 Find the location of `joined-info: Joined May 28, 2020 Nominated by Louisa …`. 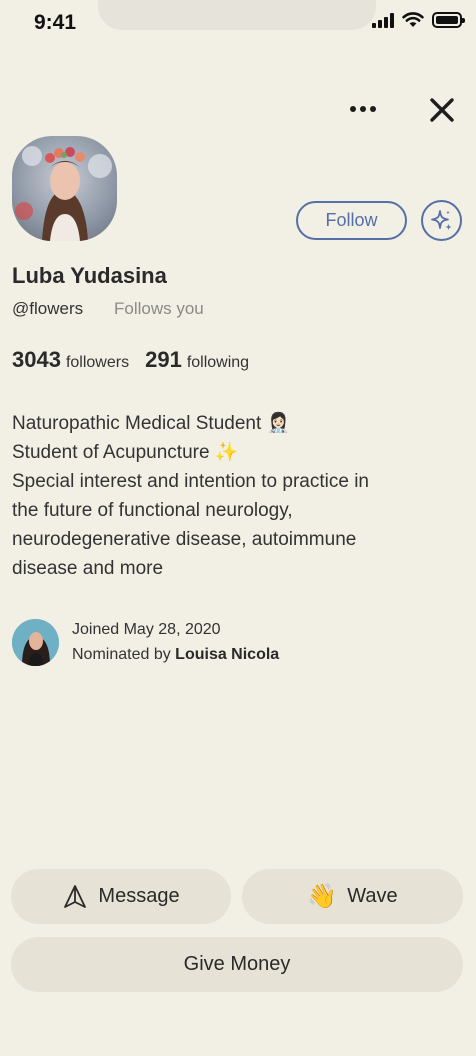

joined-info: Joined May 28, 2020 Nominated by Louisa … is located at coordinates (145, 642).